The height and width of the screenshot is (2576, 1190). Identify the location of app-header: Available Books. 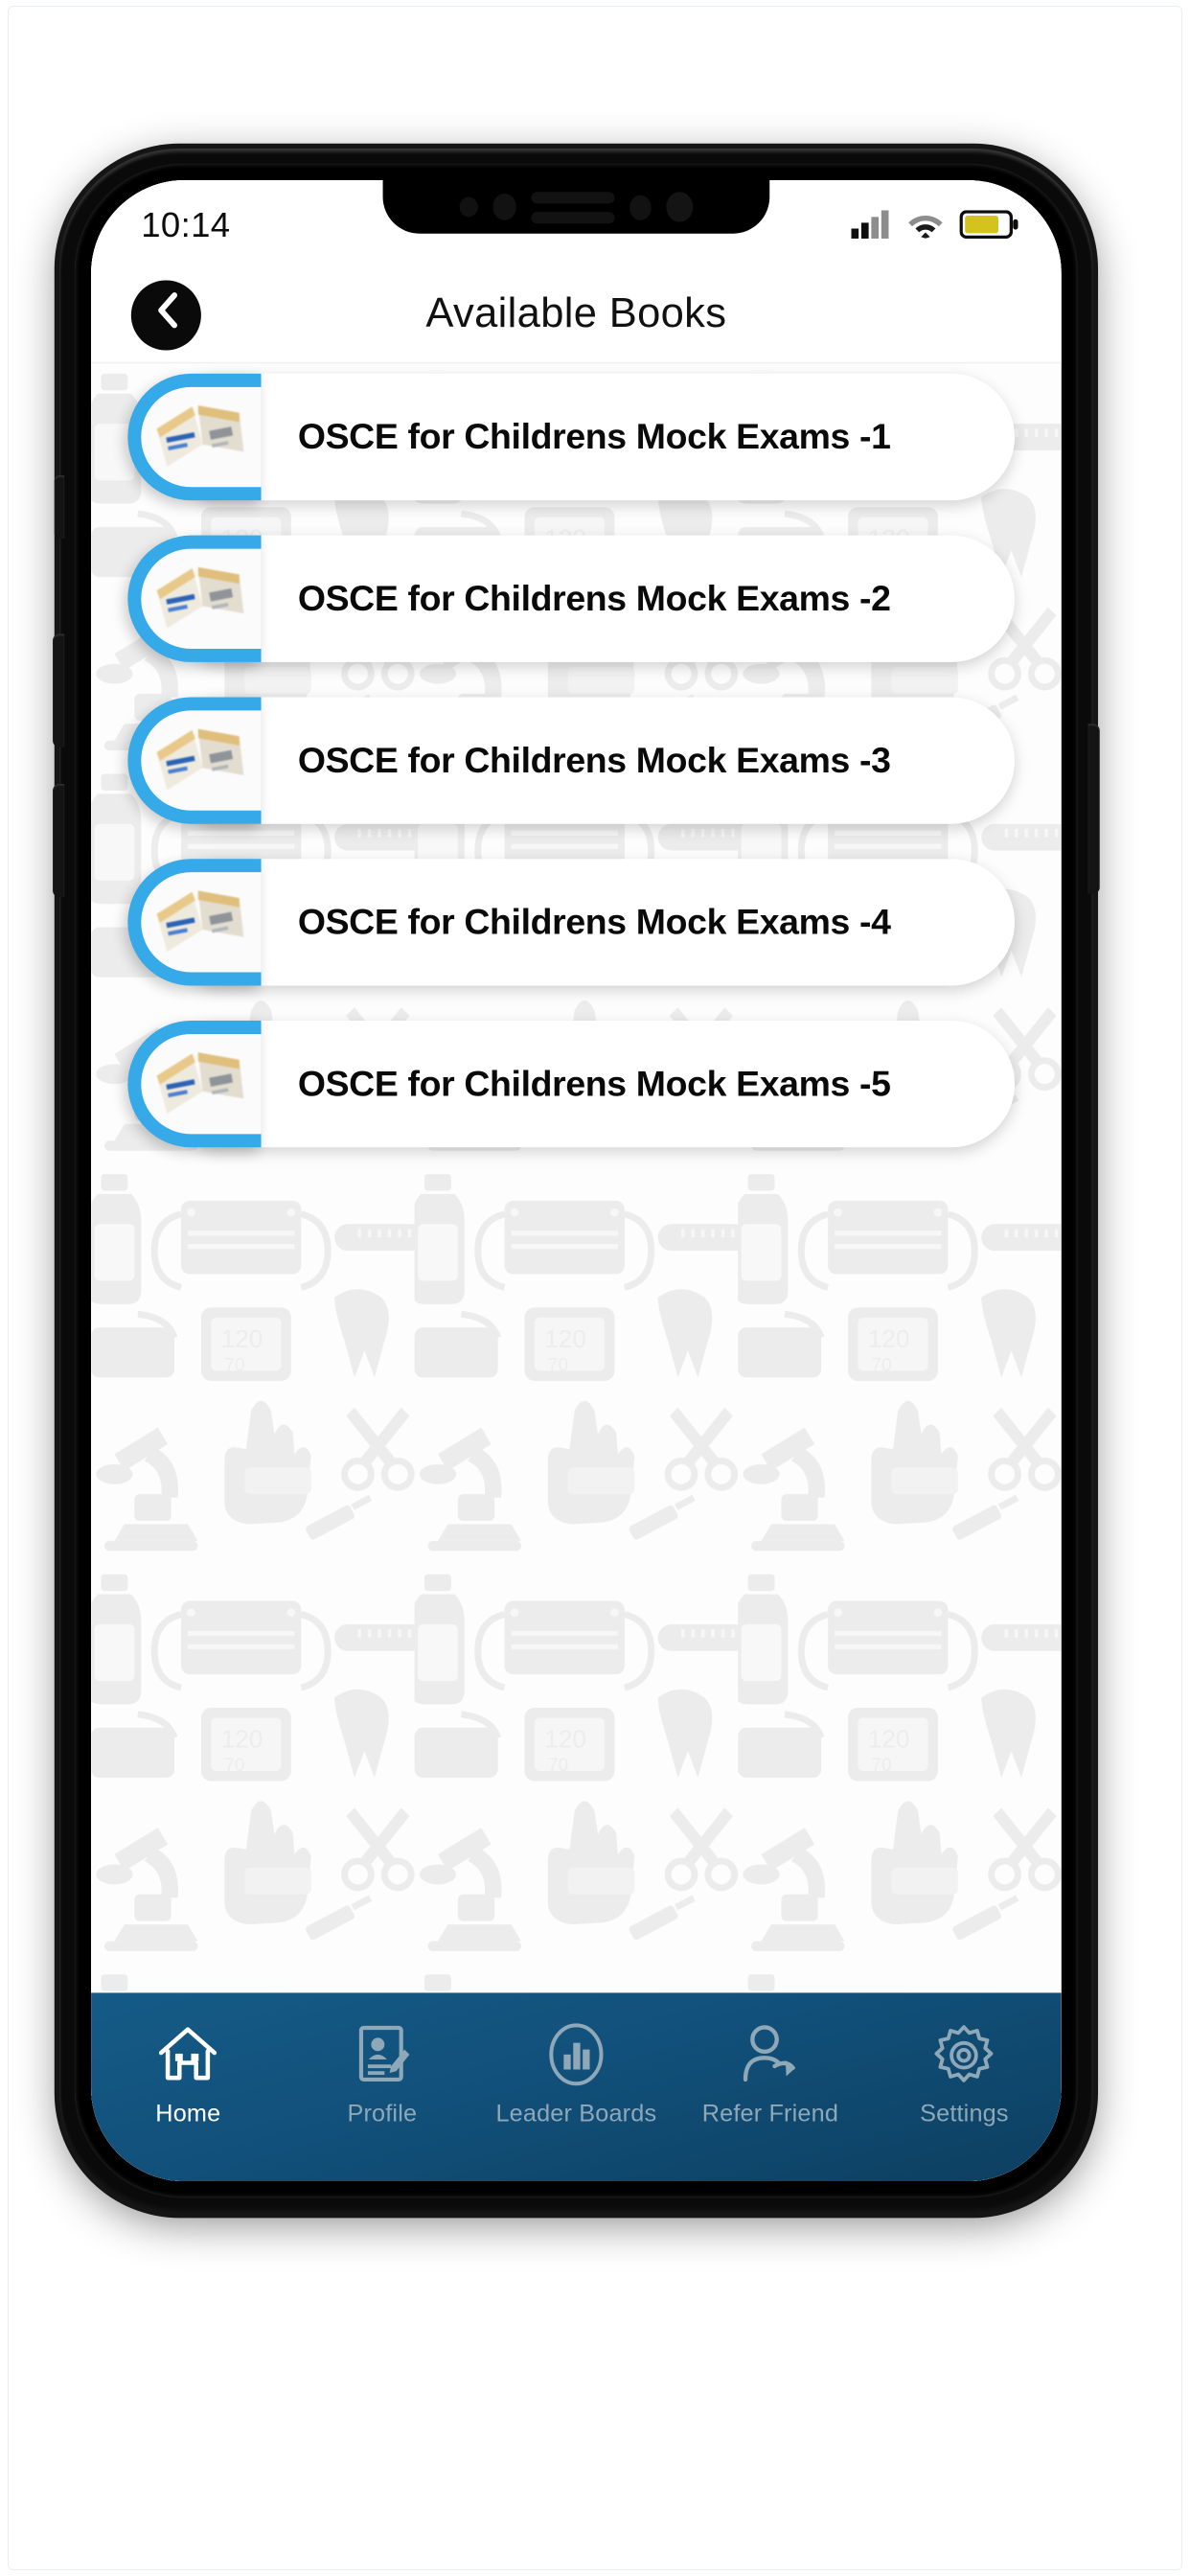
(576, 315).